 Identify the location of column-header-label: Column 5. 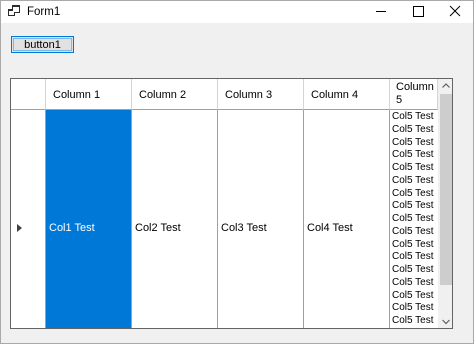
(415, 93).